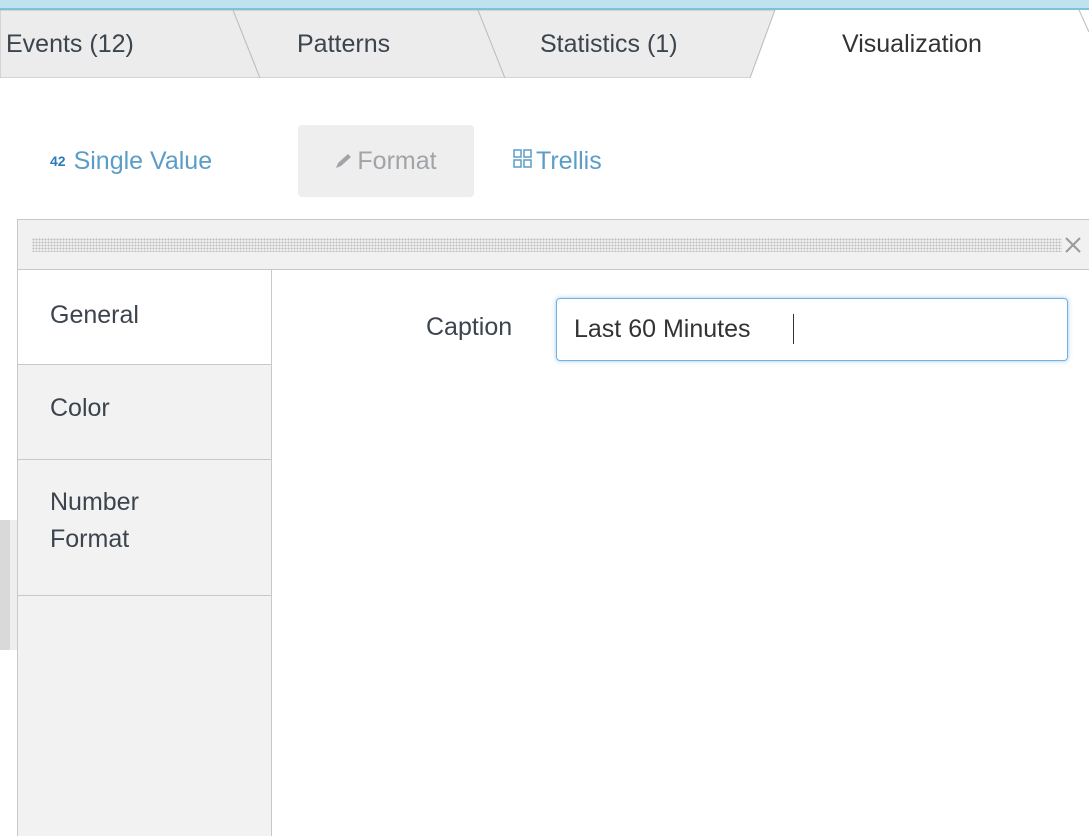 The width and height of the screenshot is (1089, 836). I want to click on panel-header, so click(553, 245).